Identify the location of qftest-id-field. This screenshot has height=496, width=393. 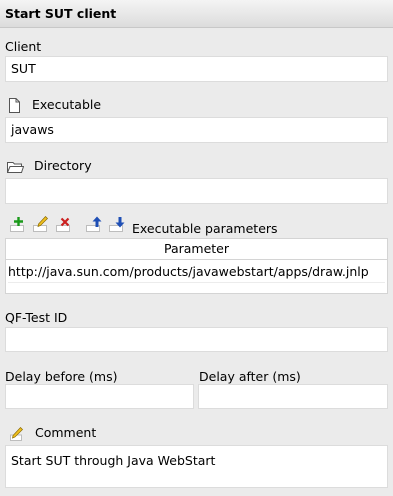
(196, 339).